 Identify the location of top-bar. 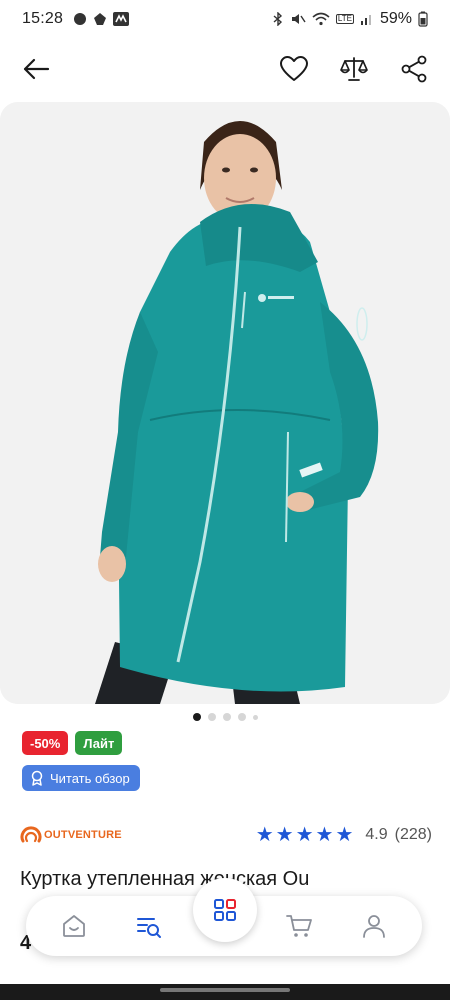
(225, 69).